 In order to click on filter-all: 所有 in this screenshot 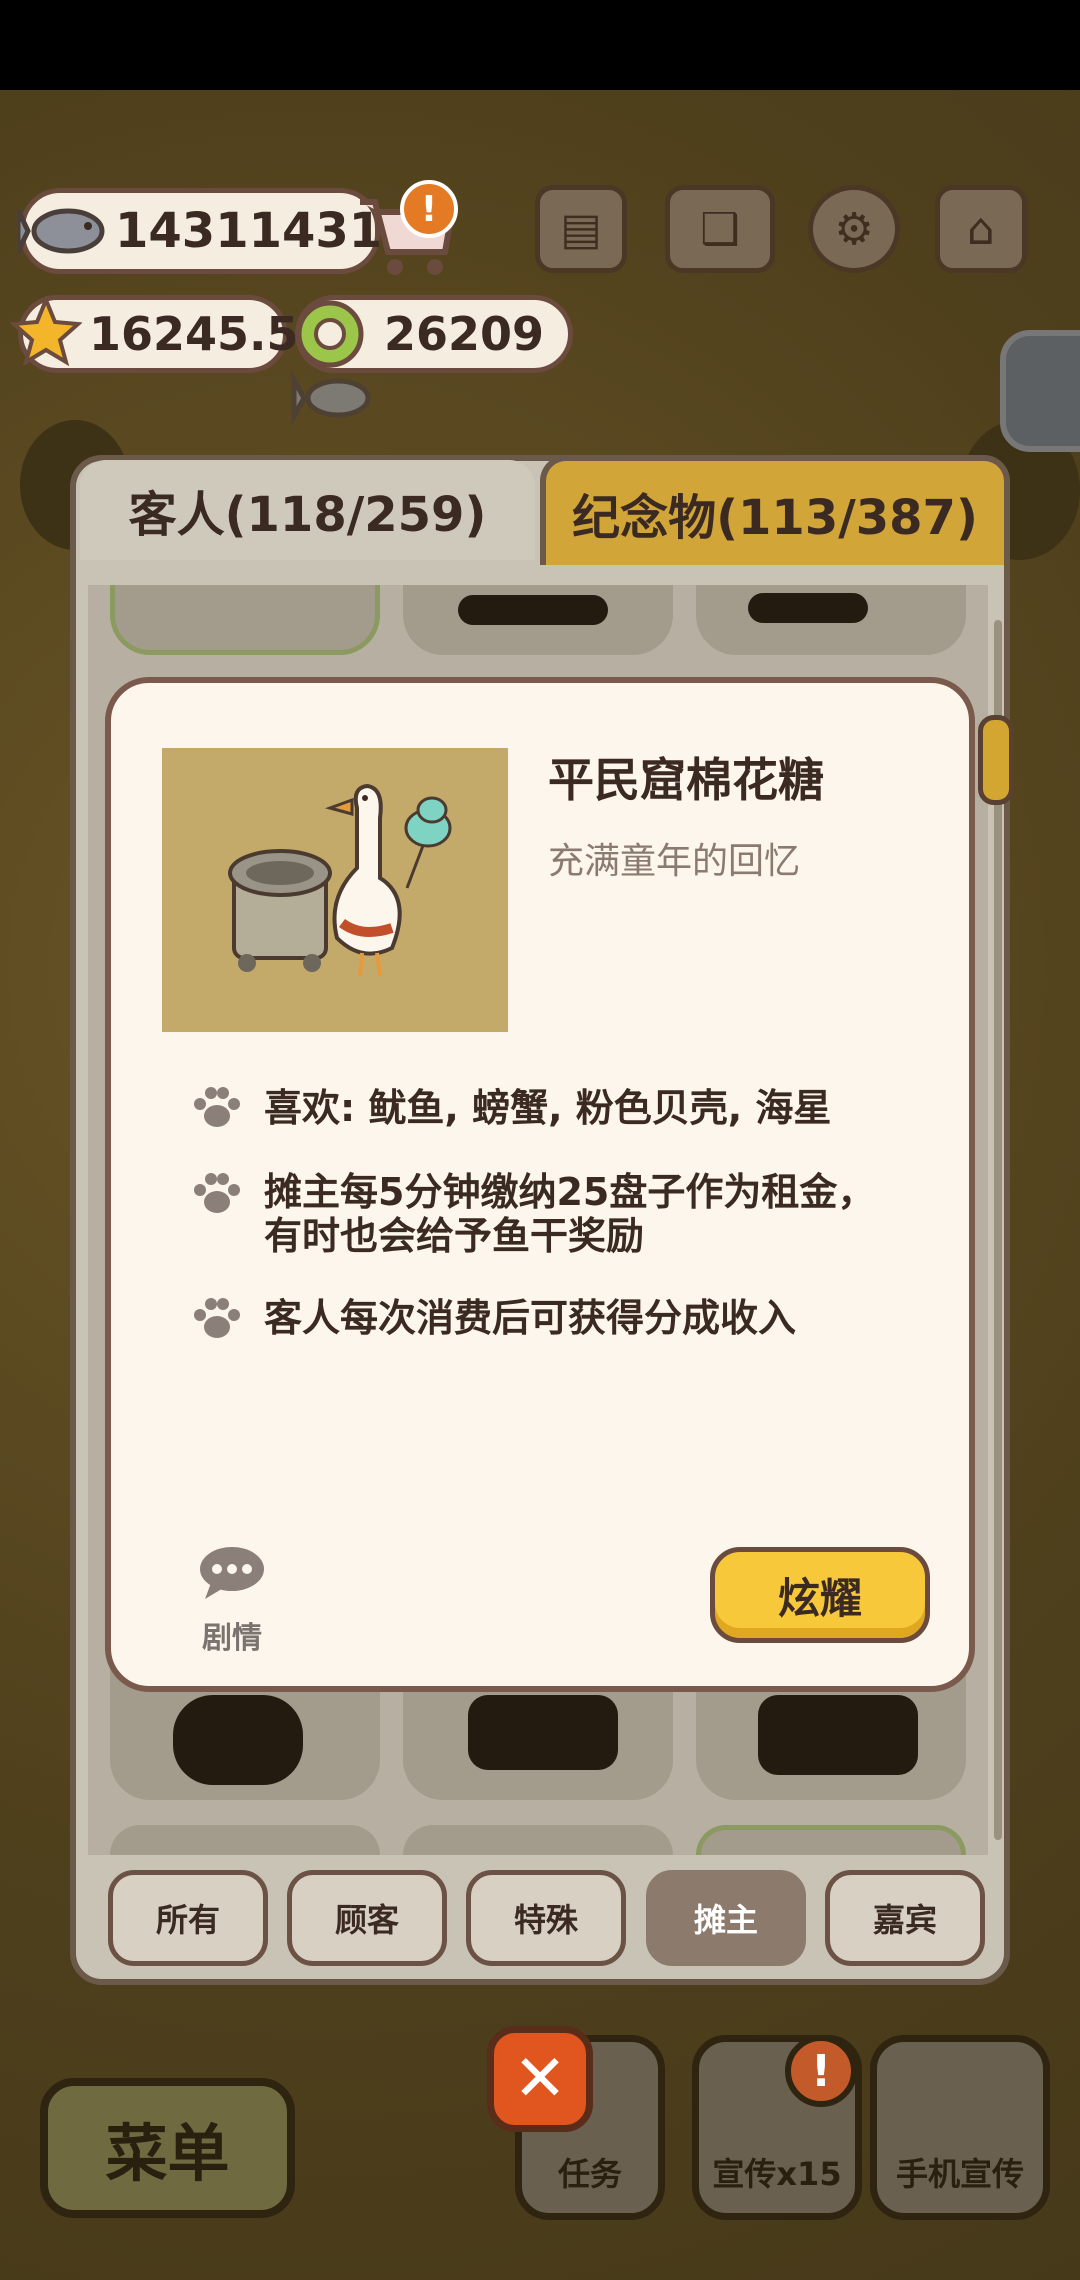, I will do `click(188, 1918)`.